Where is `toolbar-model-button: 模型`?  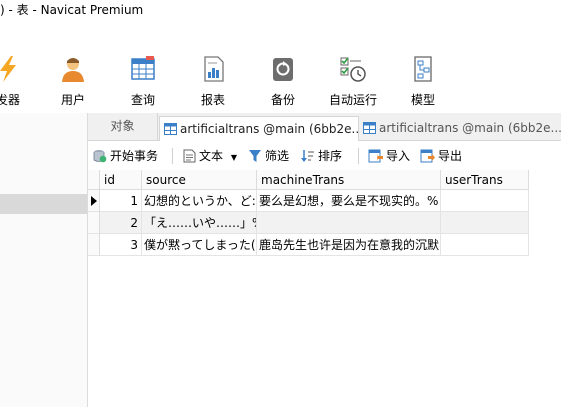
toolbar-model-button: 模型 is located at coordinates (423, 78).